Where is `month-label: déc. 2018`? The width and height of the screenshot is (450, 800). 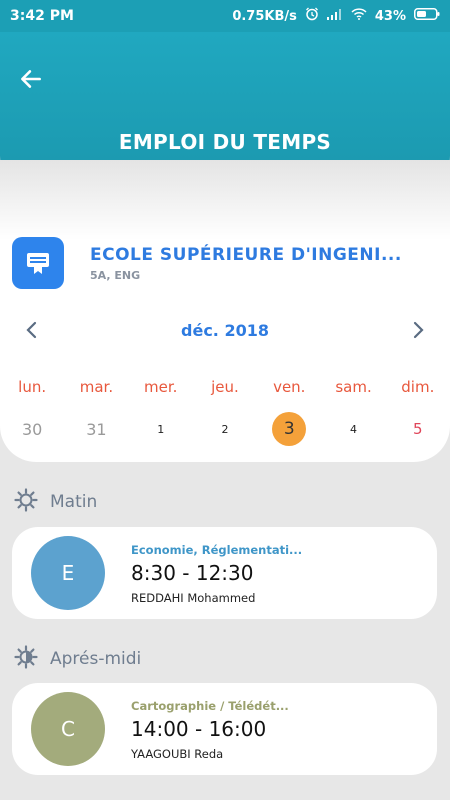
month-label: déc. 2018 is located at coordinates (225, 330).